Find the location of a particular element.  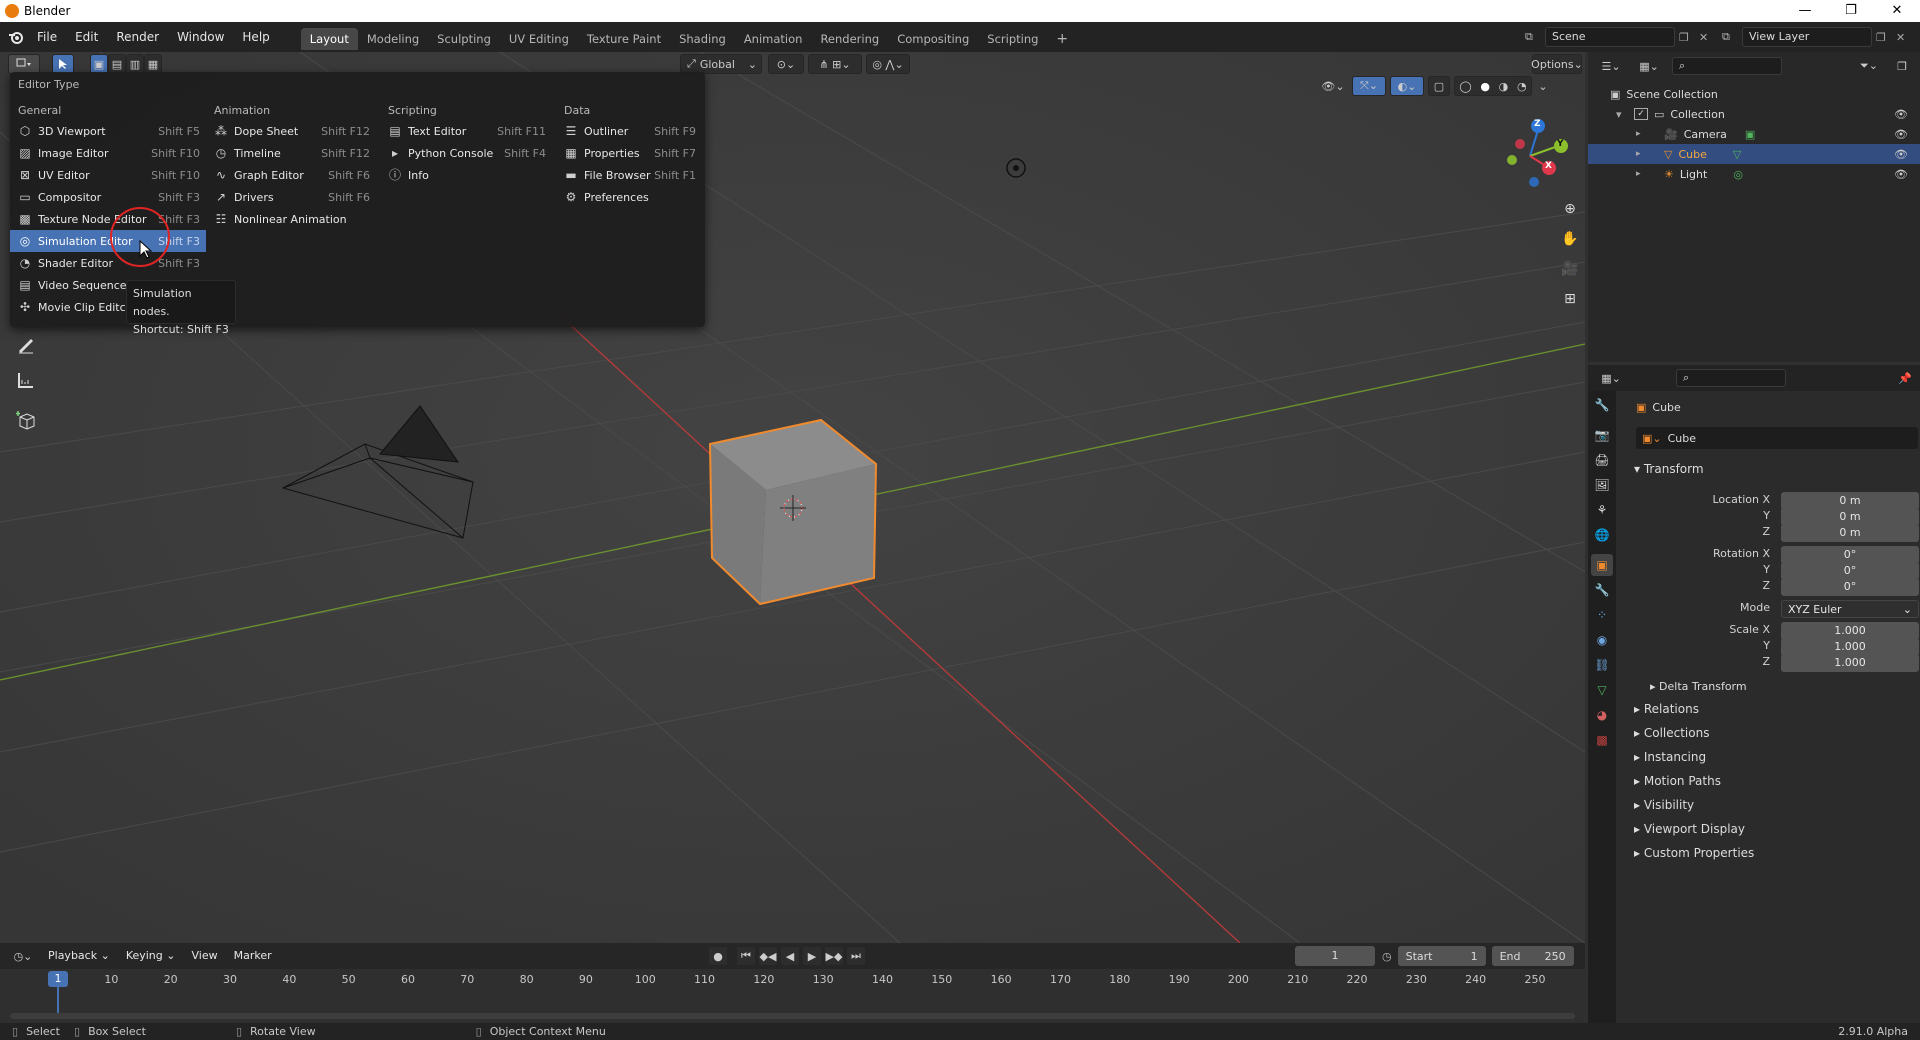

editor-dope-sheet: ⁂ Dope Sheet Shift F12 is located at coordinates (291, 131).